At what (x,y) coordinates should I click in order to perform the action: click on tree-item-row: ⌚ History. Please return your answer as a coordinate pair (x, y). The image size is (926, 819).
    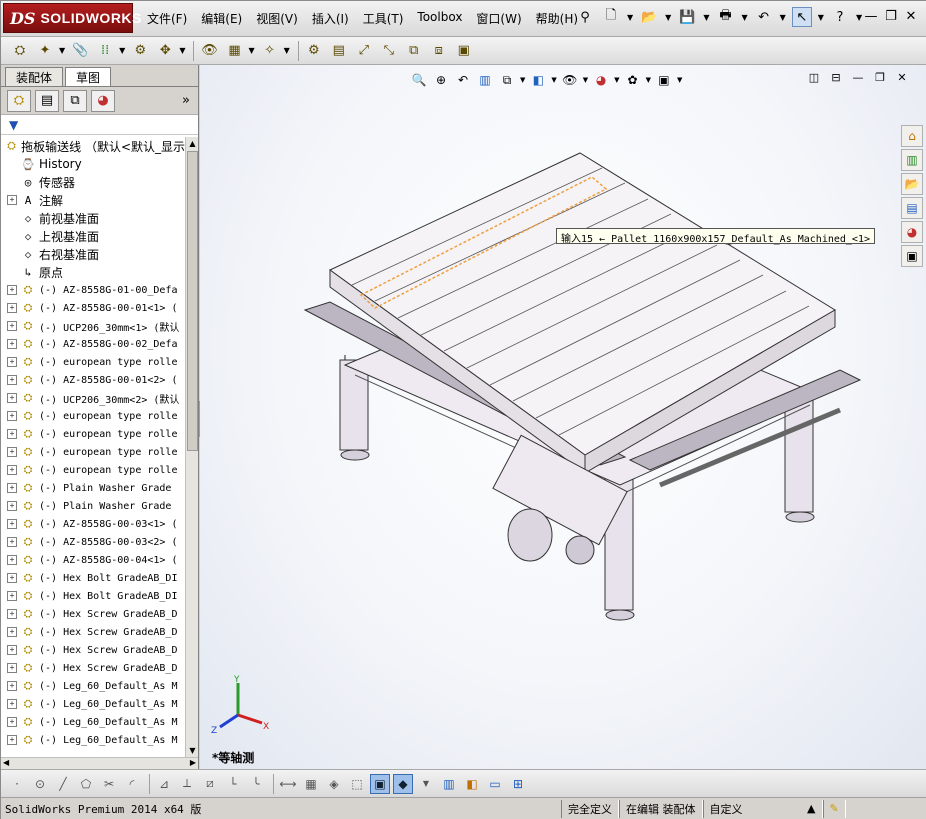
    Looking at the image, I should click on (93, 164).